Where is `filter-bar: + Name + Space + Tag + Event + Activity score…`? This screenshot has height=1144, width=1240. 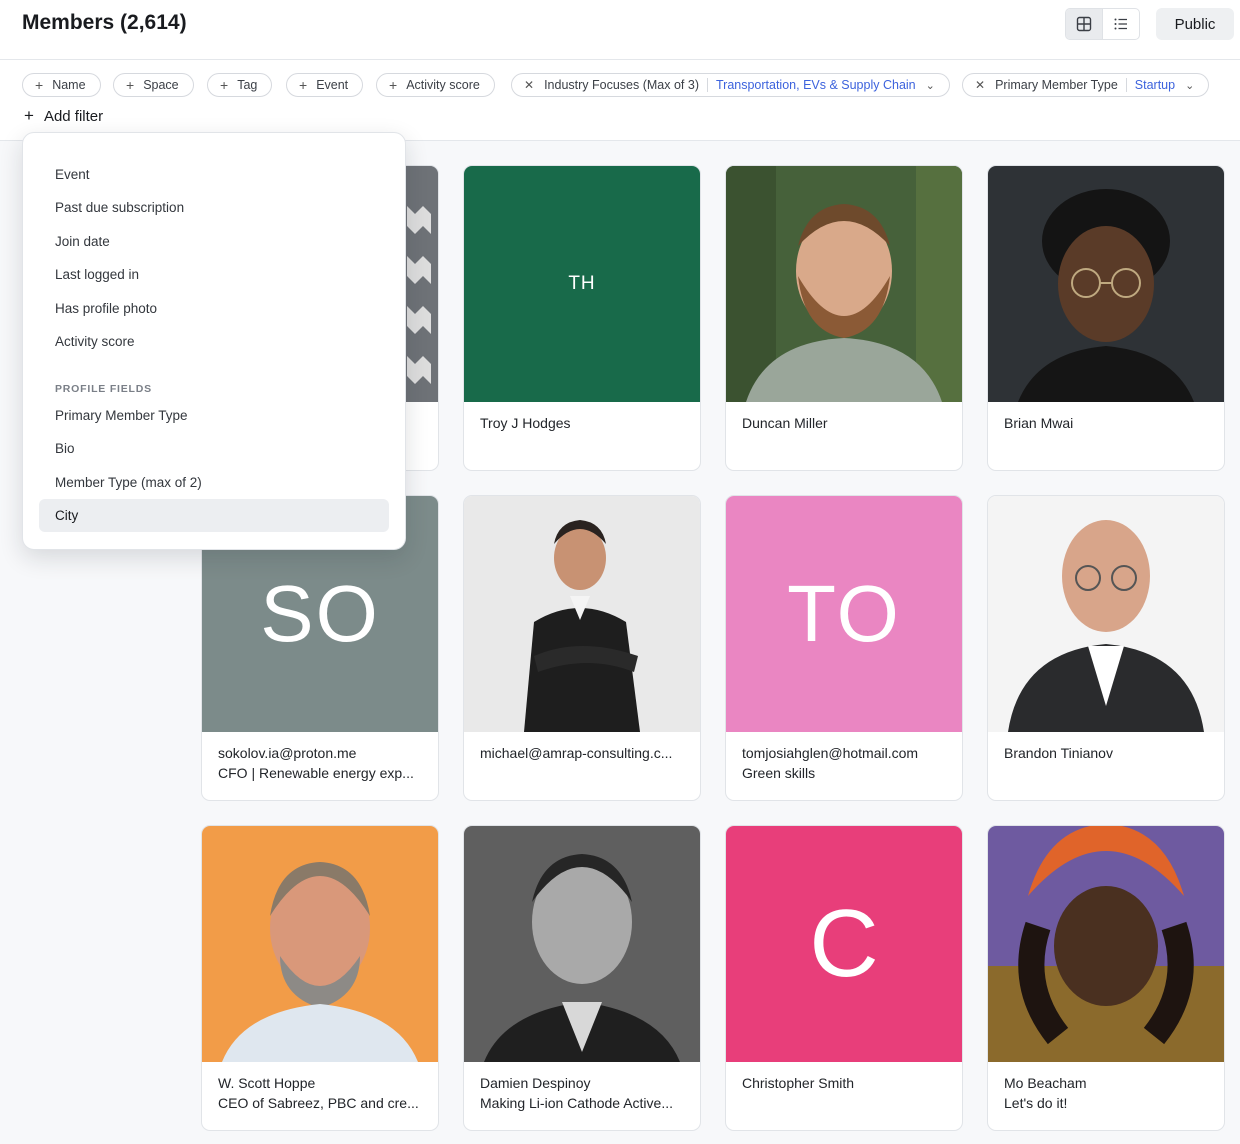
filter-bar: + Name + Space + Tag + Event + Activity score… is located at coordinates (620, 100).